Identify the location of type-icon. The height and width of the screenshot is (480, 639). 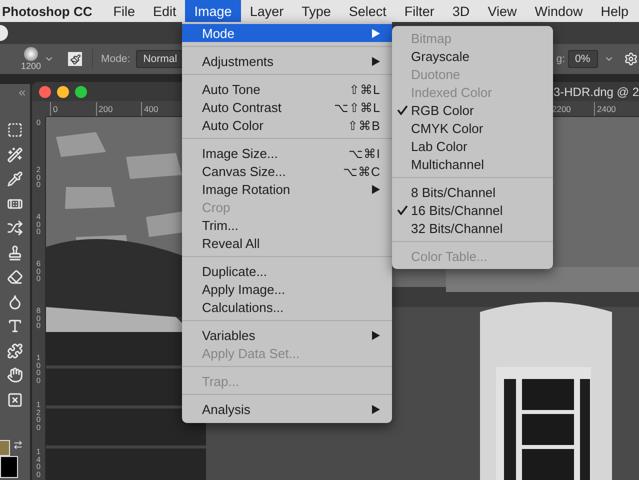
(15, 326).